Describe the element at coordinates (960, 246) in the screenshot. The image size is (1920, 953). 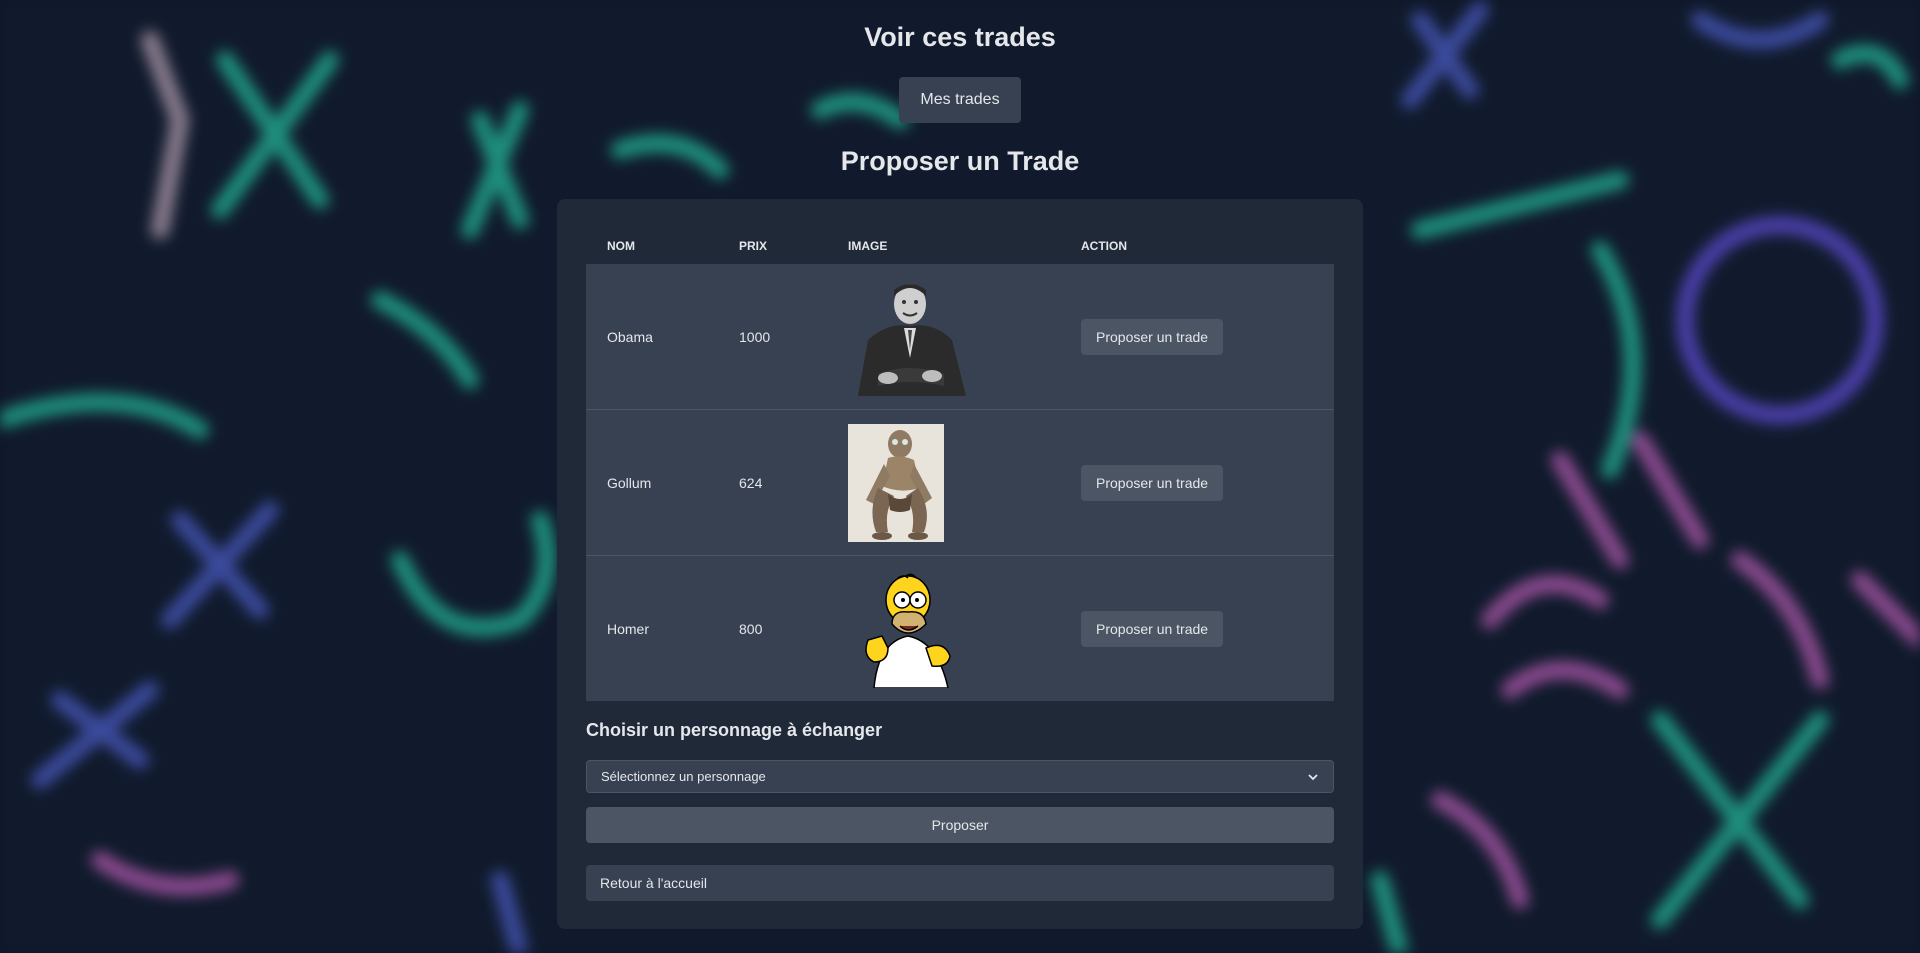
I see `table-header-row: Nom Prix Image Action` at that location.